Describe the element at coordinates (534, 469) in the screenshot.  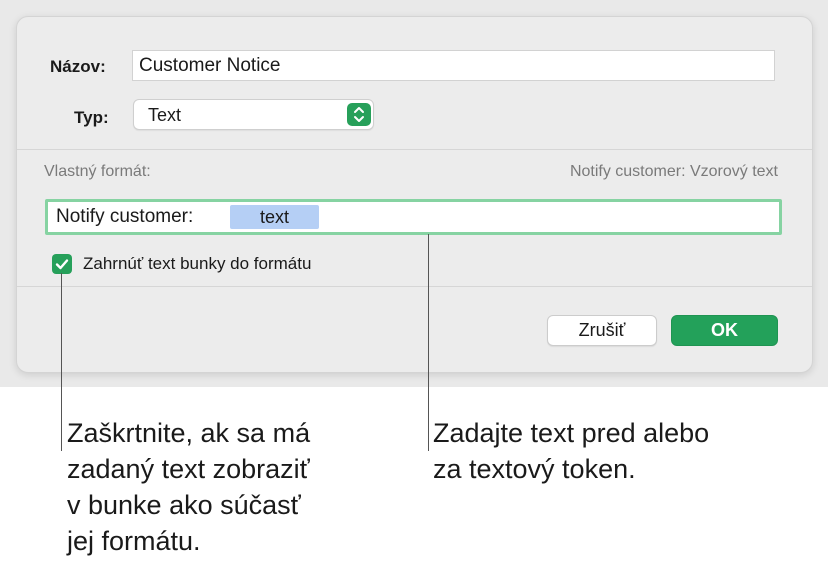
I see `callout-right-line: za textový token.` at that location.